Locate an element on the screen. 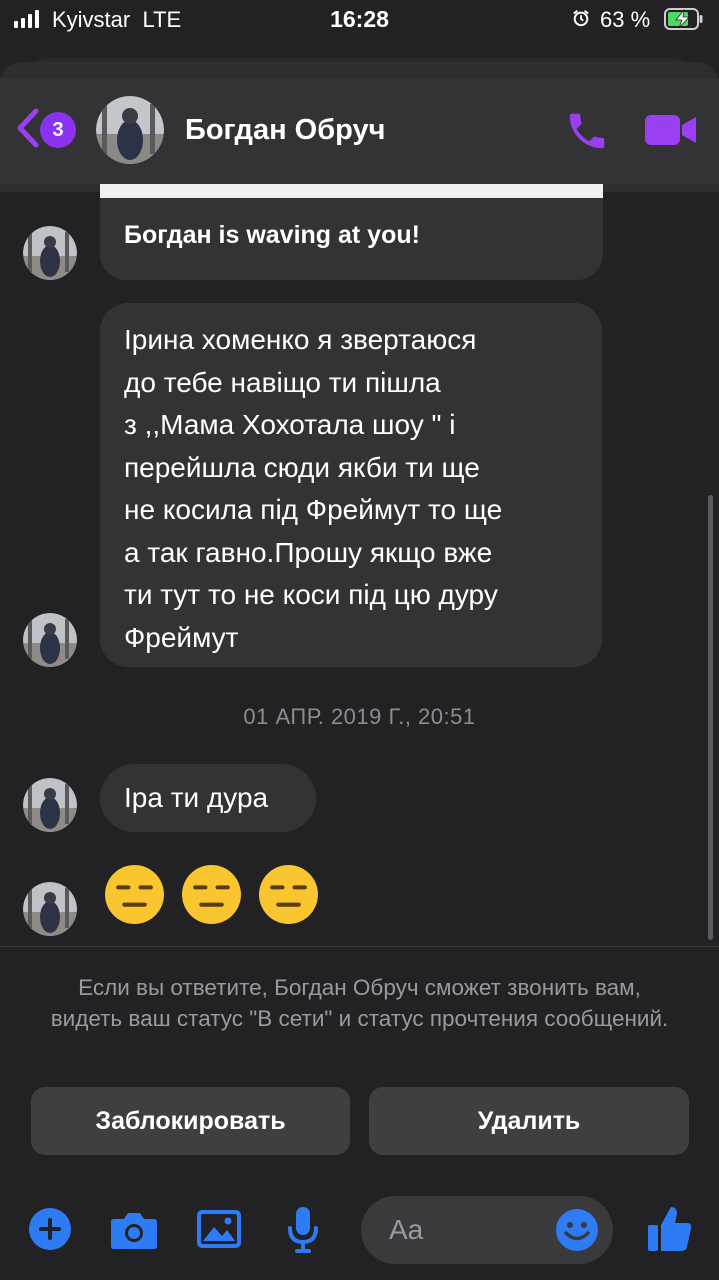 The width and height of the screenshot is (719, 1280). chat-header: 3 Богдан Обруч is located at coordinates (359, 131).